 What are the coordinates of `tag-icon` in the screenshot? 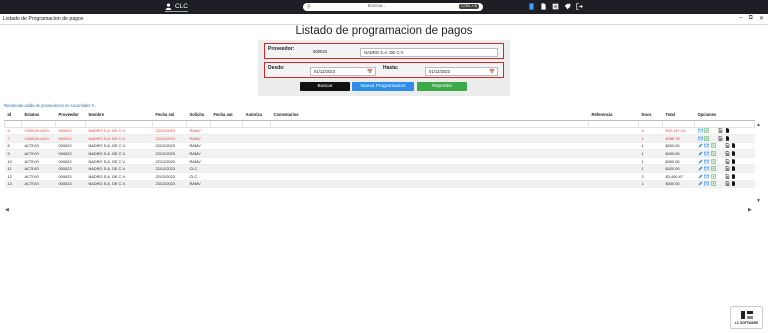 It's located at (567, 6).